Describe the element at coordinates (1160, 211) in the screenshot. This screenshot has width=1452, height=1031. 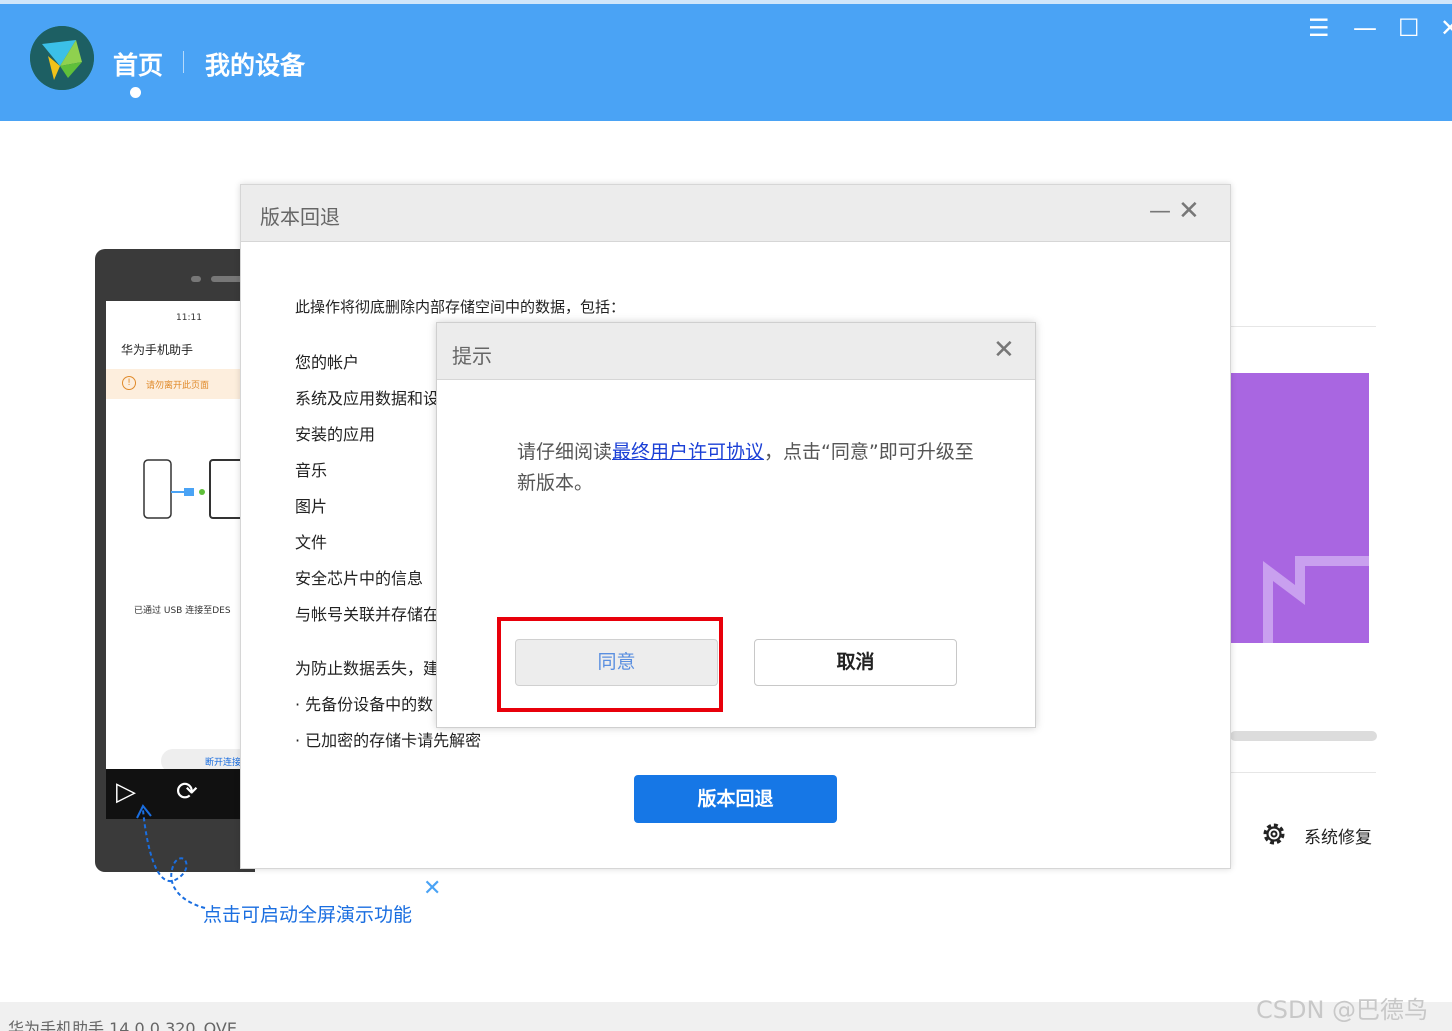
I see `dialog-minimize-icon: —` at that location.